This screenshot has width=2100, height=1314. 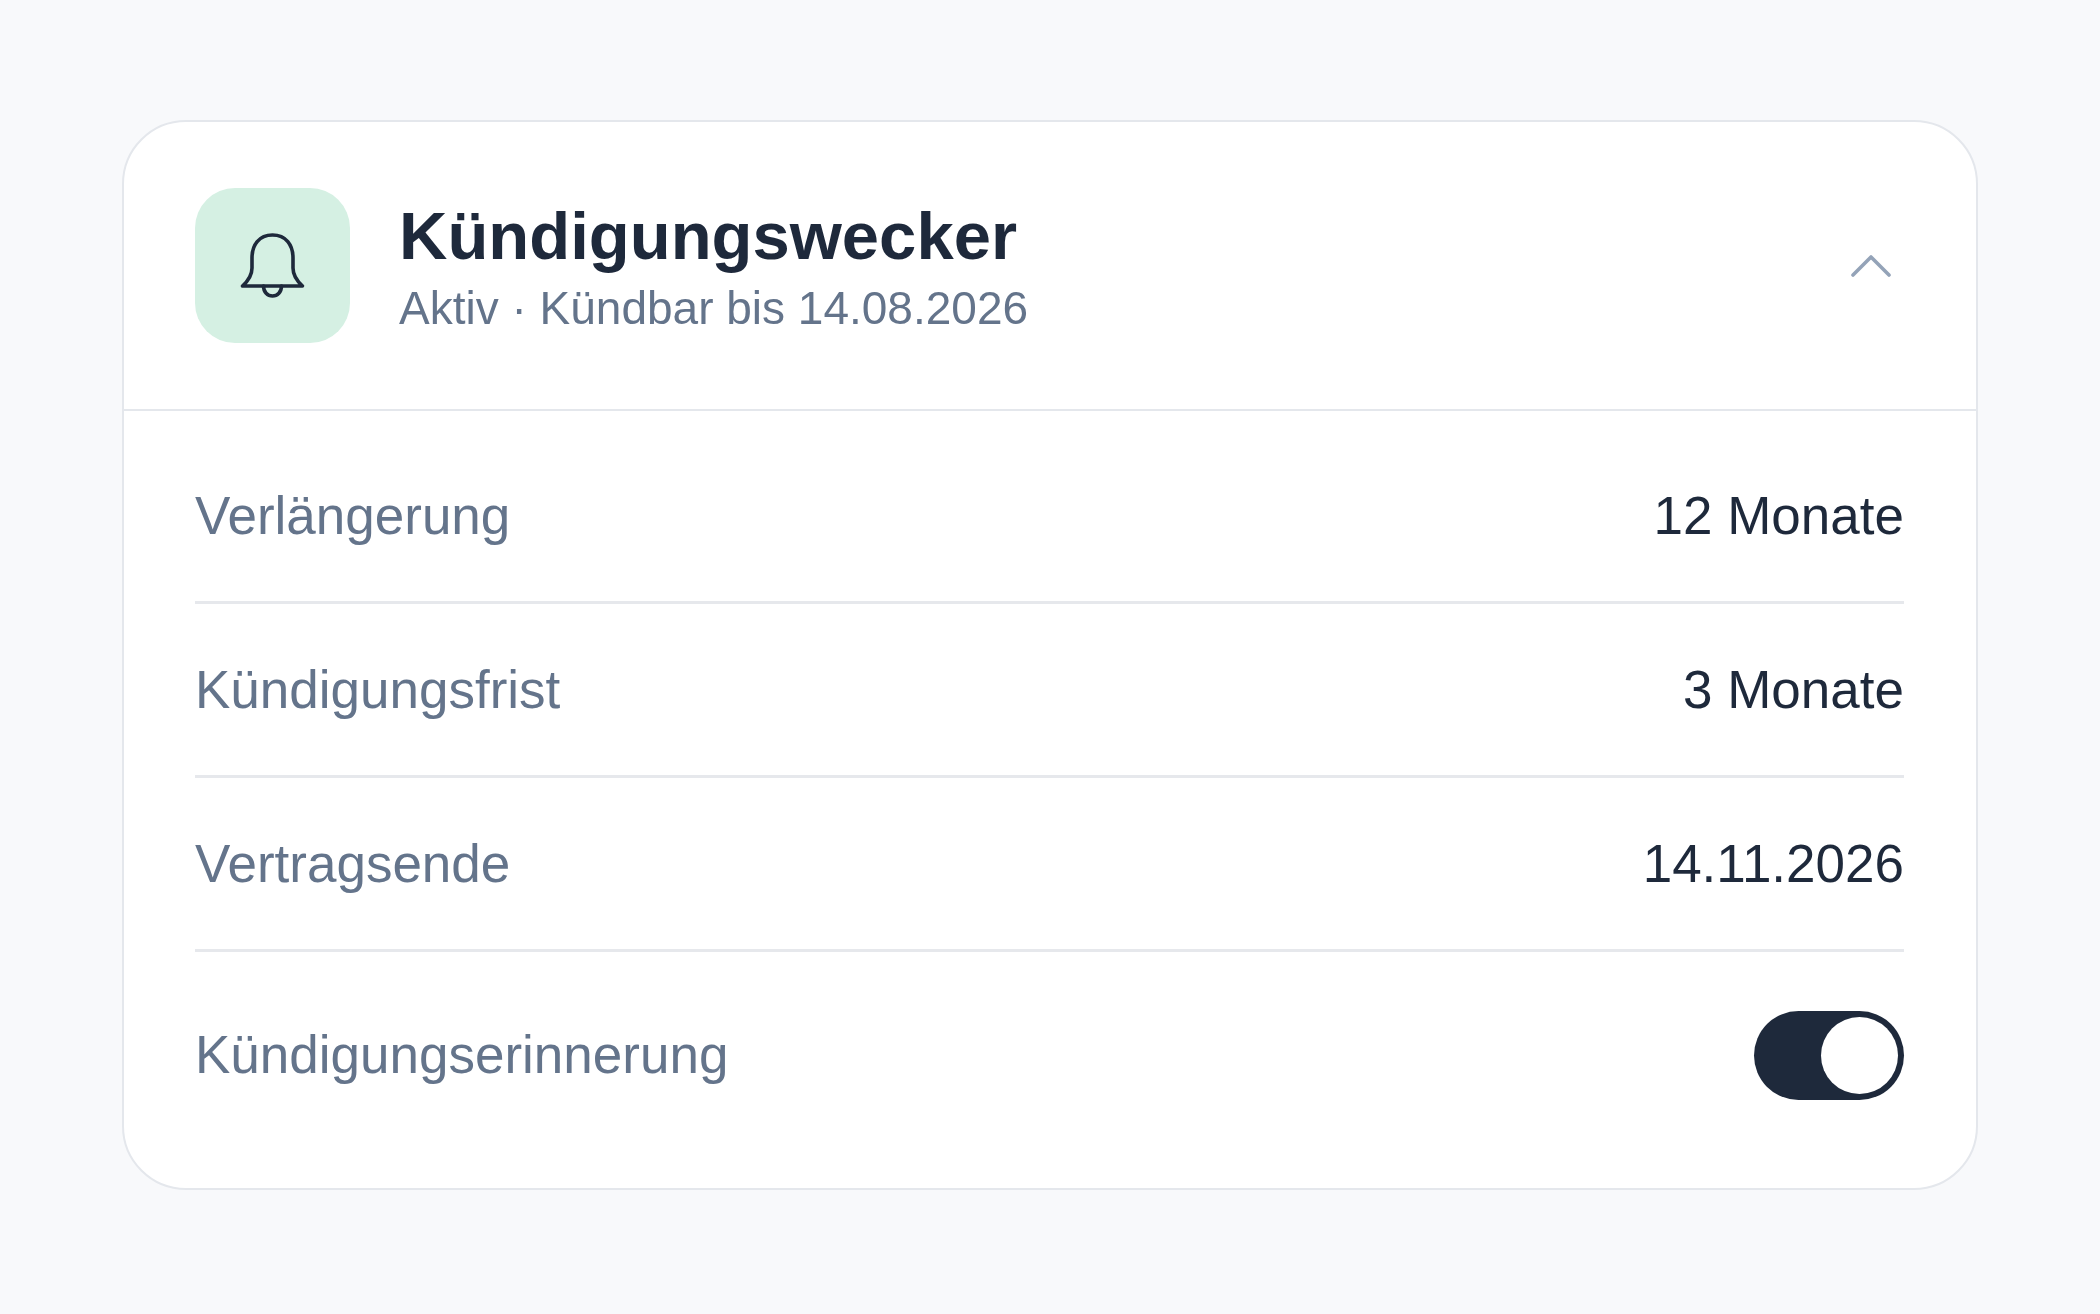 What do you see at coordinates (1793, 689) in the screenshot?
I see `row-value: 3 Monate` at bounding box center [1793, 689].